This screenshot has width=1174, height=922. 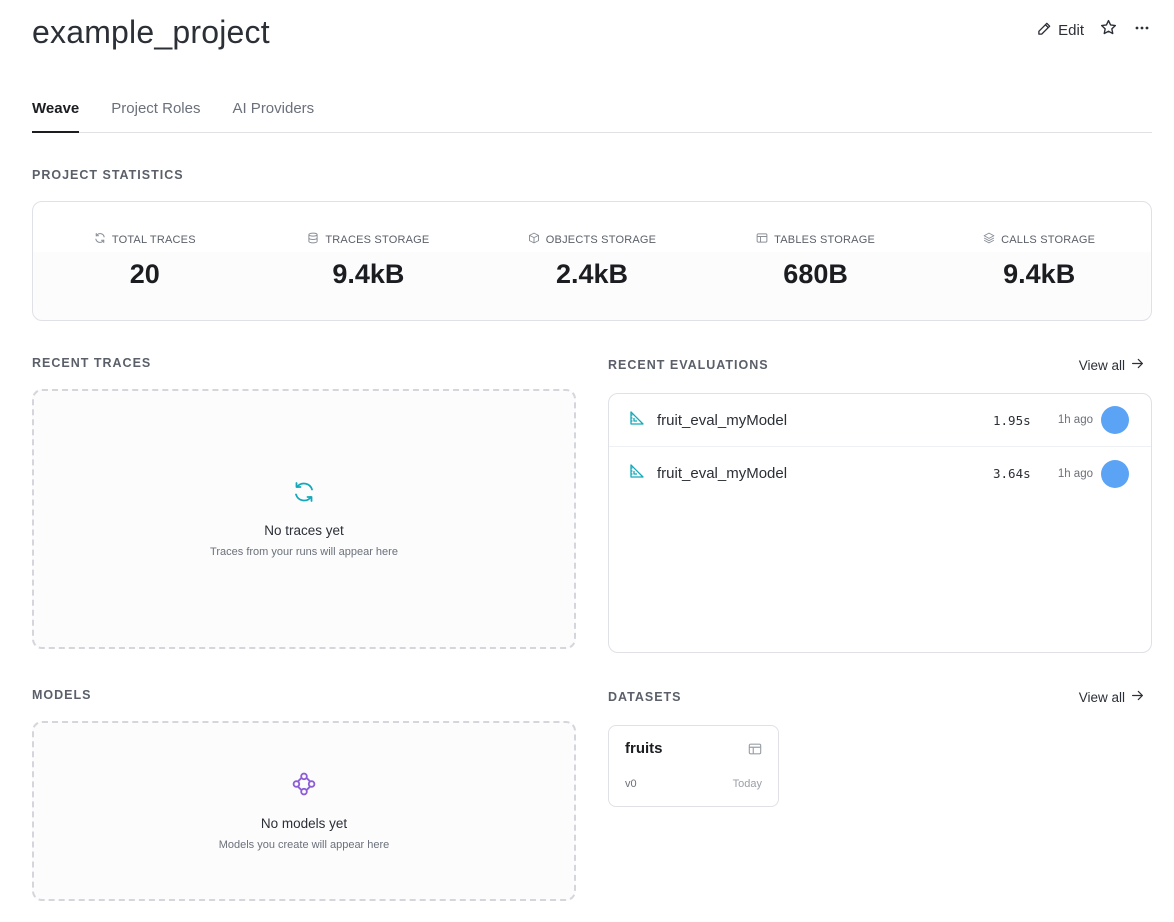 I want to click on database-icon, so click(x=313, y=239).